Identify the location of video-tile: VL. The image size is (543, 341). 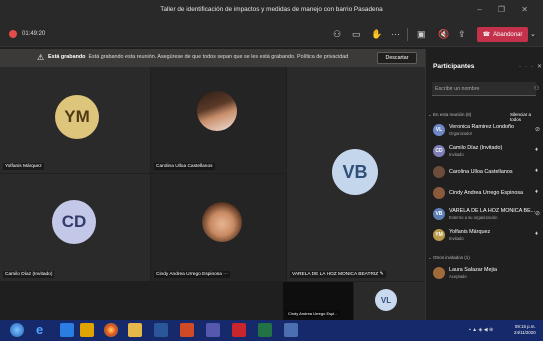
(389, 301).